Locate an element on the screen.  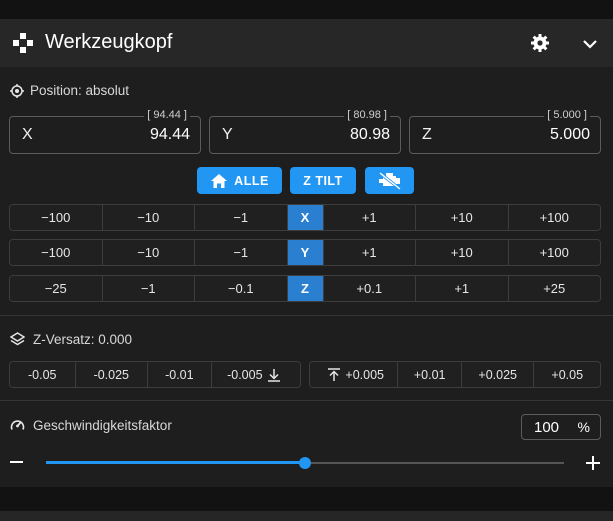
jog-x-row: −100 −10 −1 X +1 +10 +100 is located at coordinates (305, 217).